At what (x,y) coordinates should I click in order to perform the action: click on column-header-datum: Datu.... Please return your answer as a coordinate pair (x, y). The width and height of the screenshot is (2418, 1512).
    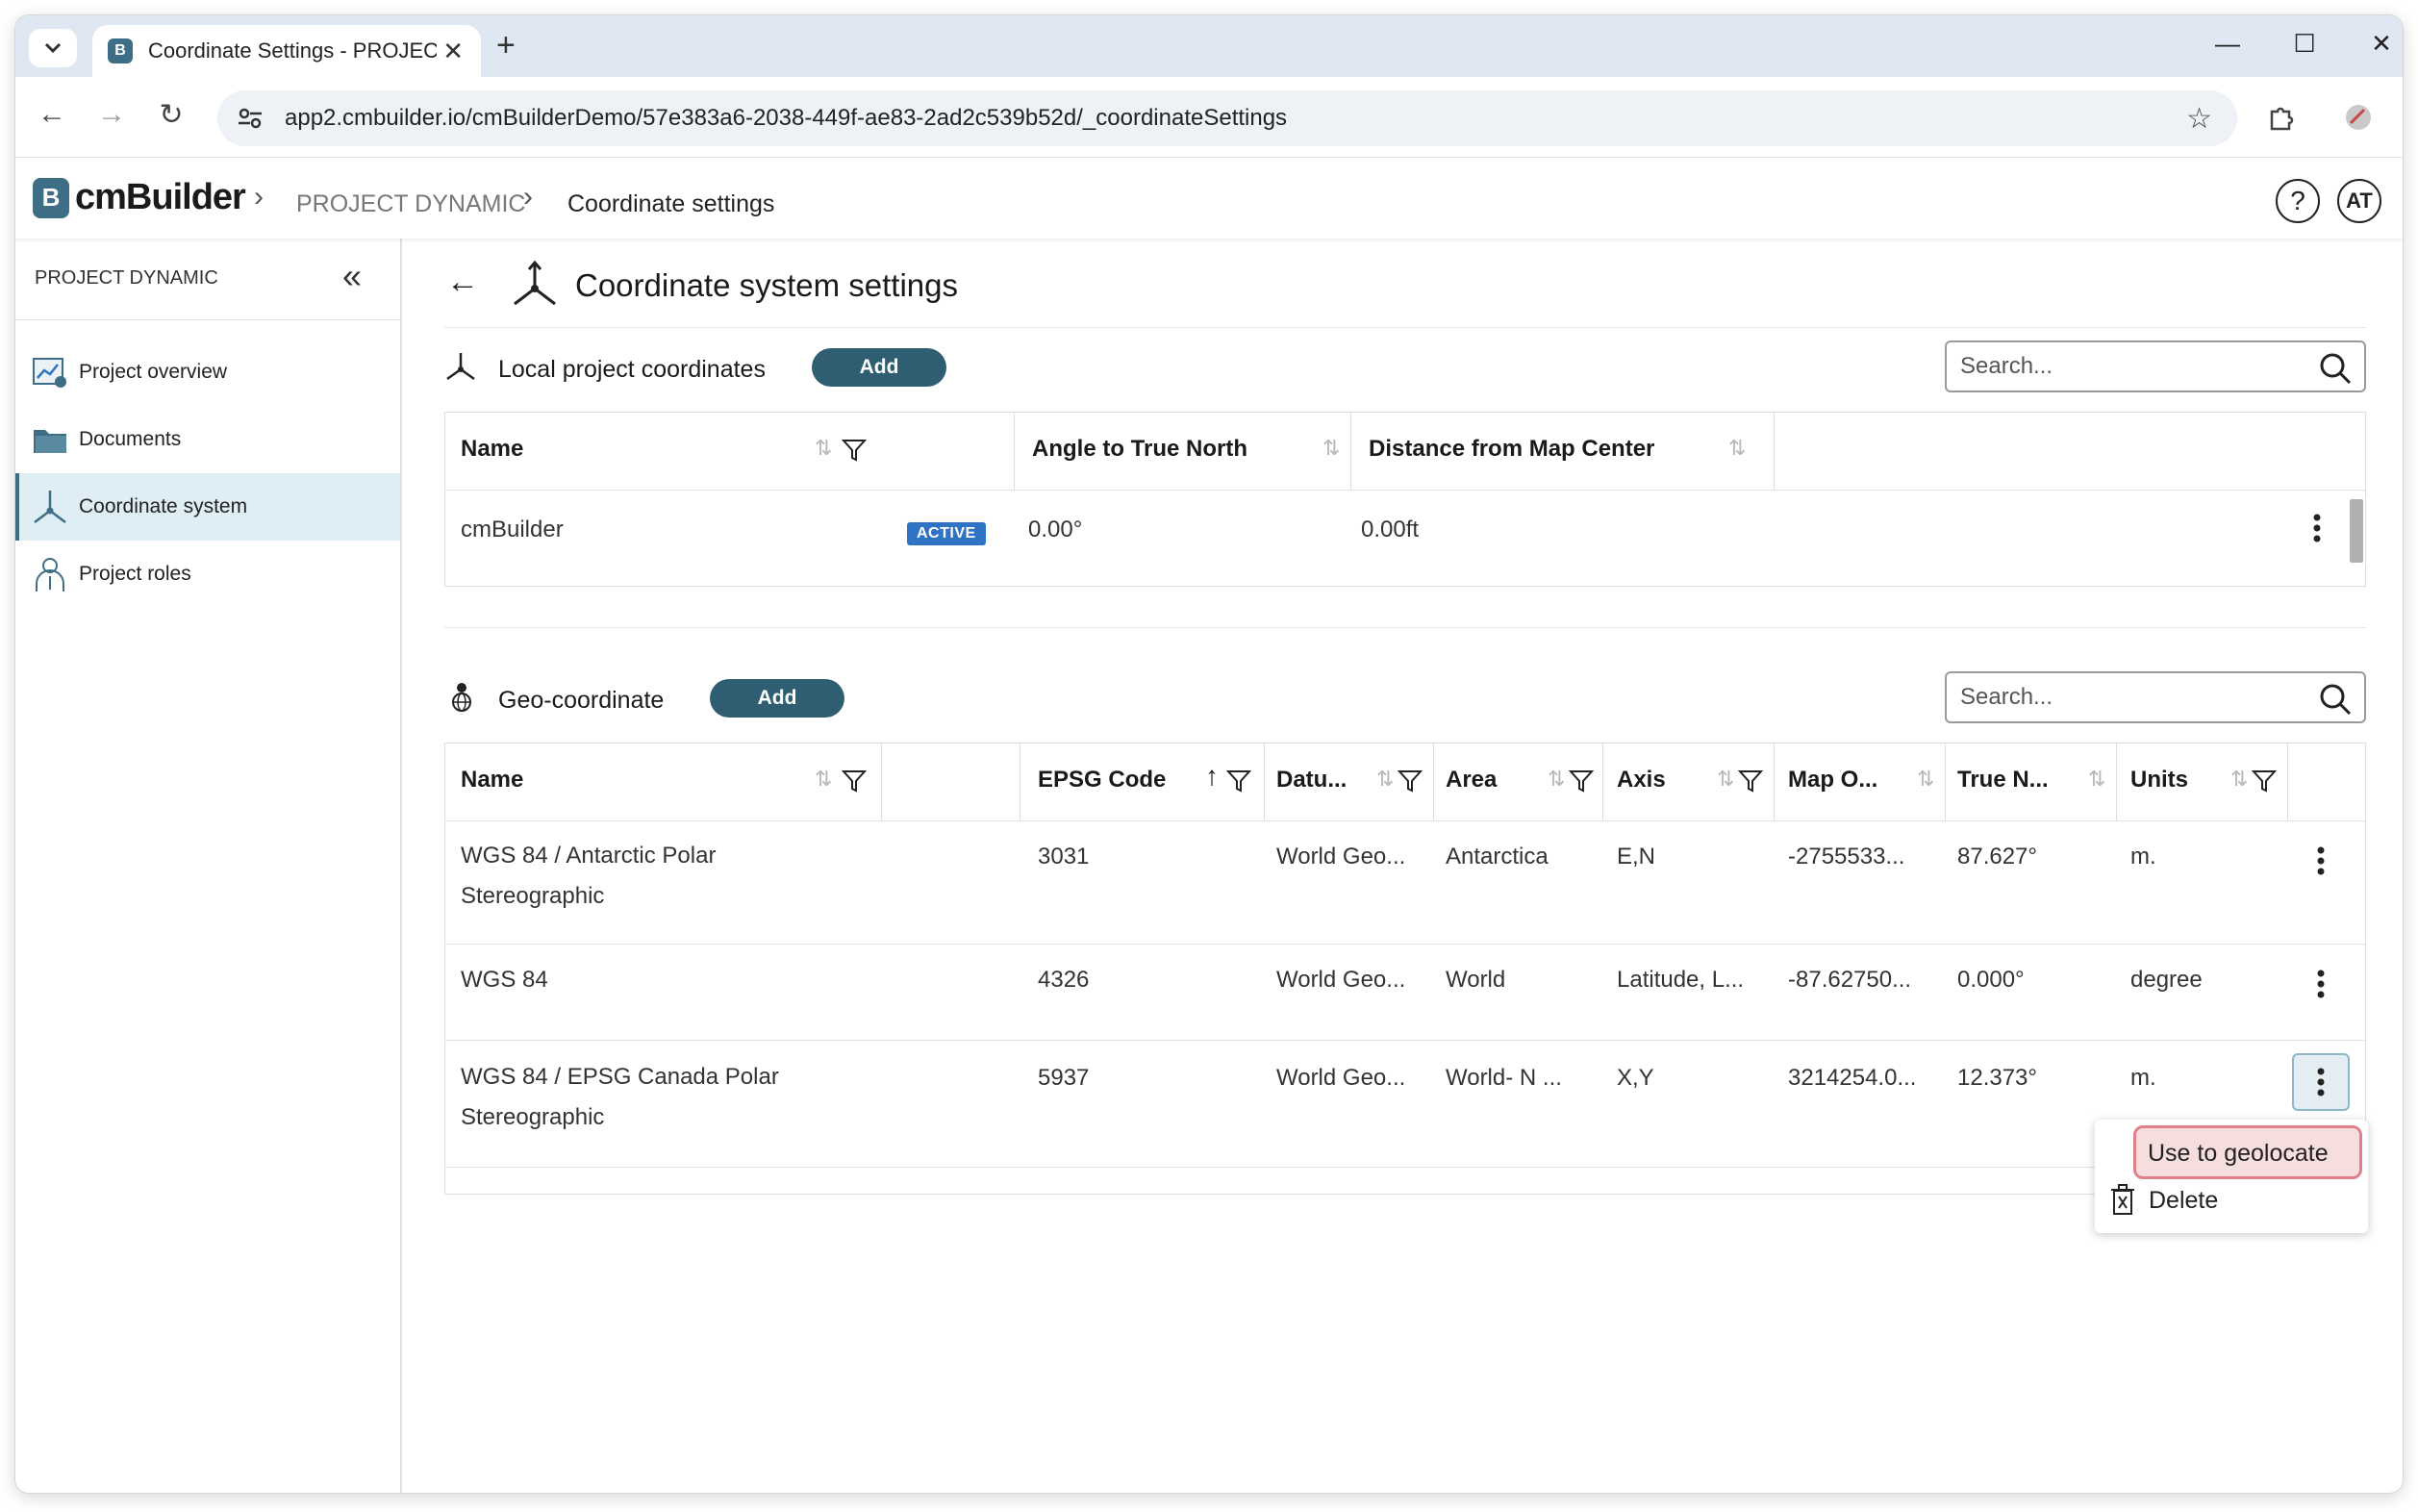
    Looking at the image, I should click on (1311, 781).